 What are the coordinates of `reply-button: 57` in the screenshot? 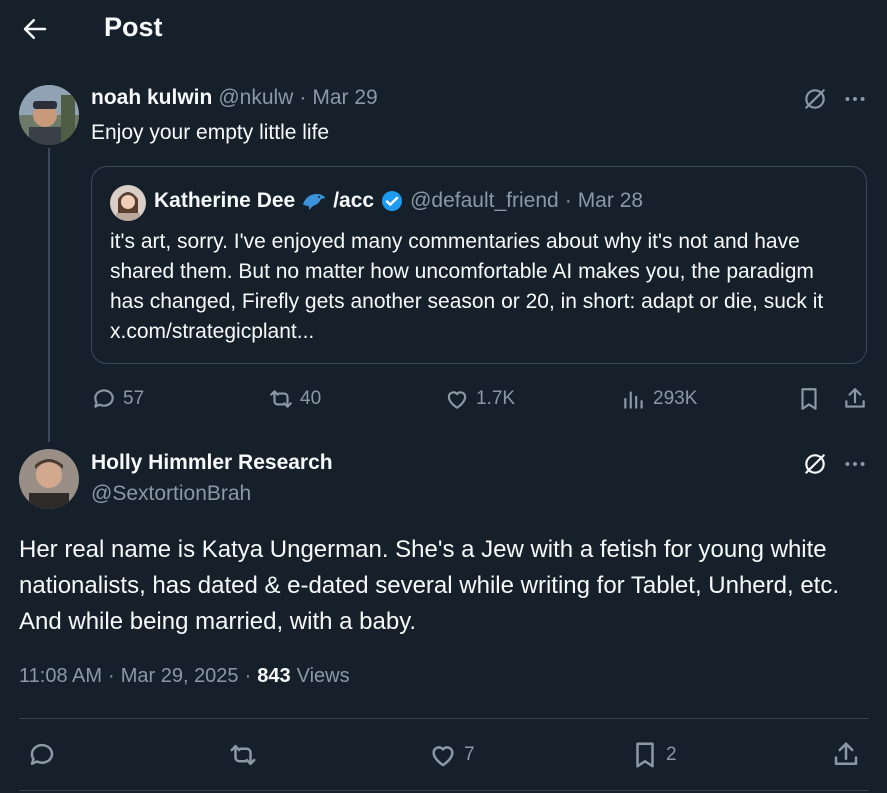 It's located at (117, 399).